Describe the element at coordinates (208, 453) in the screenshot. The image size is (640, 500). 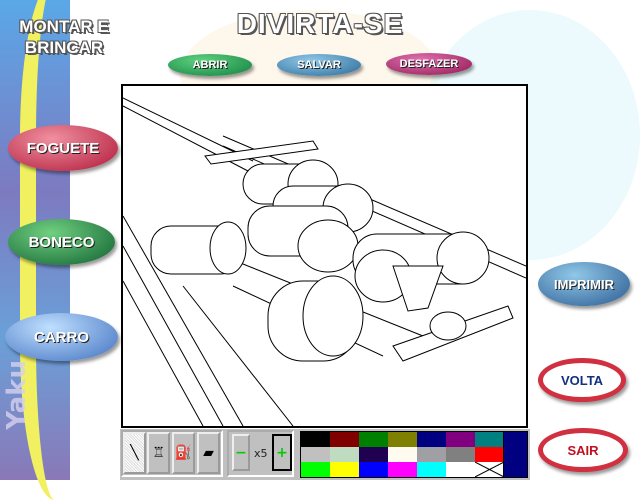
I see `eraser-icon: ▰` at that location.